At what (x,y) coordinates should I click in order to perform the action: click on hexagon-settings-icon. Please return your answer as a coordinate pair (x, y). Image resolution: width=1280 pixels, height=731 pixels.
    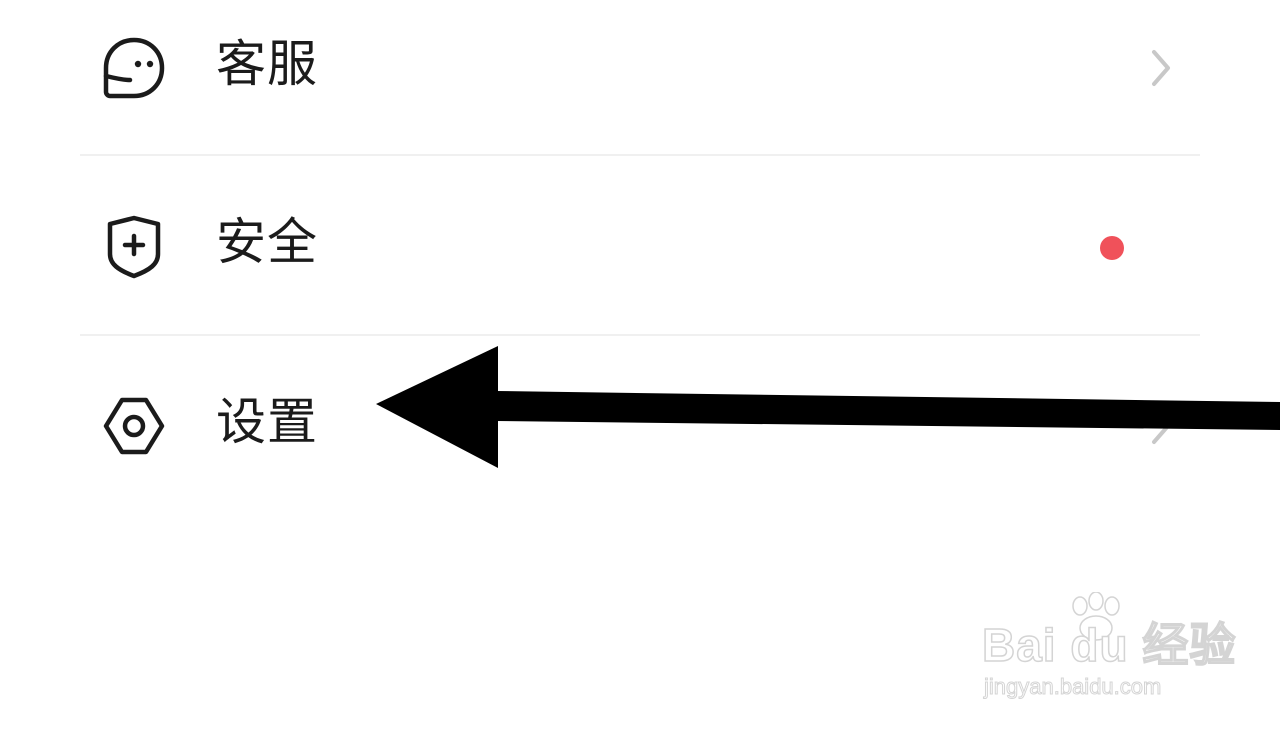
    Looking at the image, I should click on (134, 426).